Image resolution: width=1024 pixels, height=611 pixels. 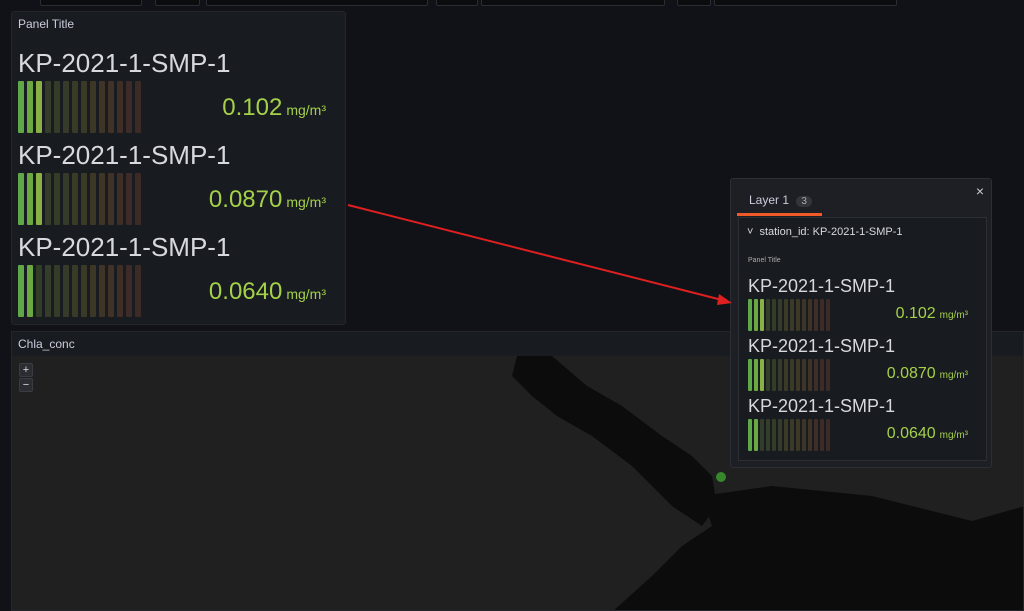 What do you see at coordinates (980, 191) in the screenshot?
I see `close-icon: ×` at bounding box center [980, 191].